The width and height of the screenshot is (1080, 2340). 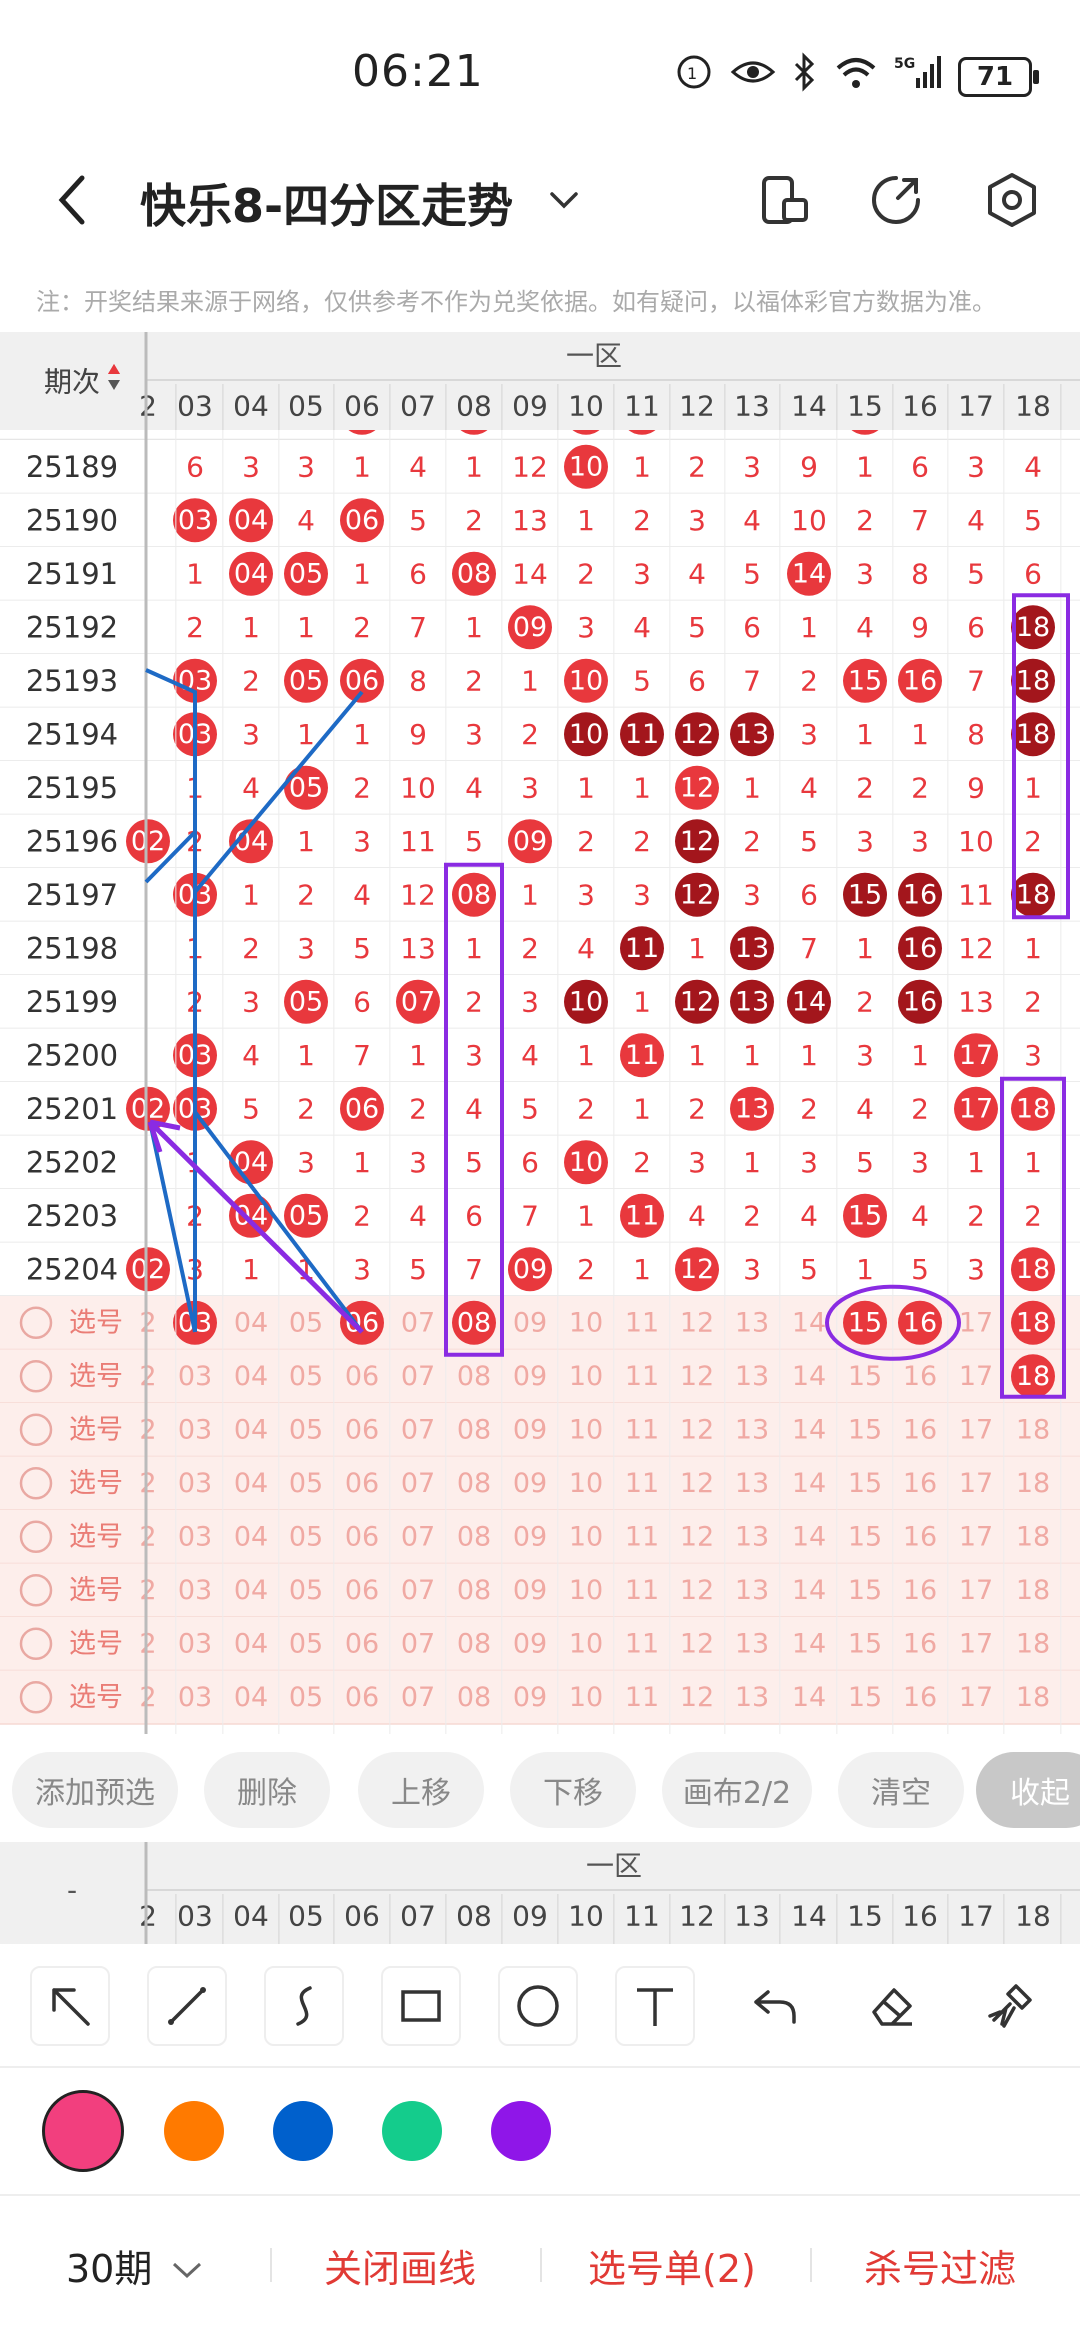 I want to click on color-swatch-blue, so click(x=303, y=2131).